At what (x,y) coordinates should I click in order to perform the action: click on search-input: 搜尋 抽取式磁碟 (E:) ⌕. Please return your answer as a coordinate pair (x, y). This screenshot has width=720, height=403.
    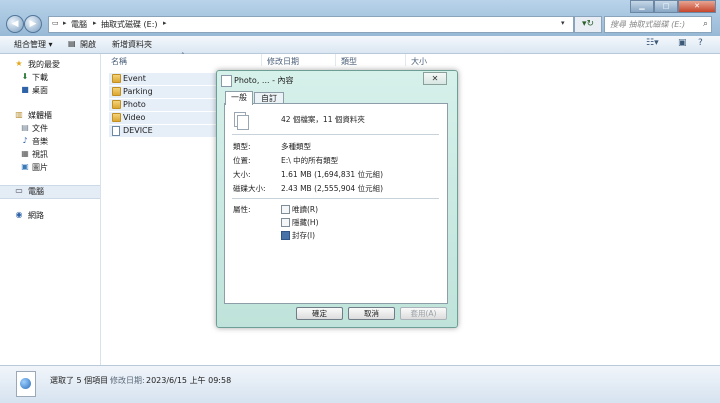
    Looking at the image, I should click on (658, 24).